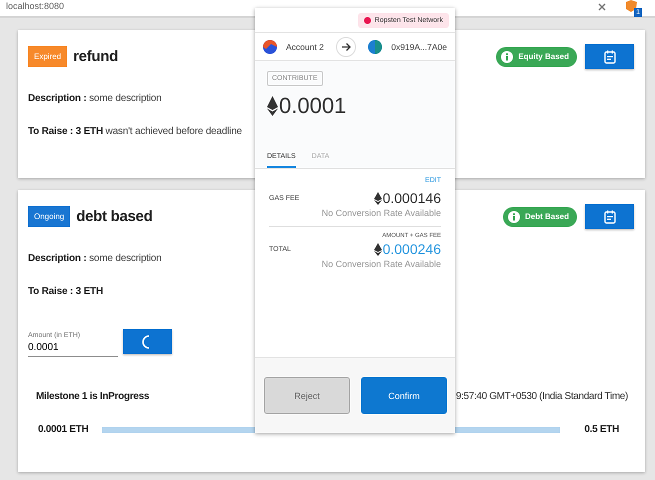 The width and height of the screenshot is (655, 480). I want to click on max-amount: 0.5 ETH, so click(601, 429).